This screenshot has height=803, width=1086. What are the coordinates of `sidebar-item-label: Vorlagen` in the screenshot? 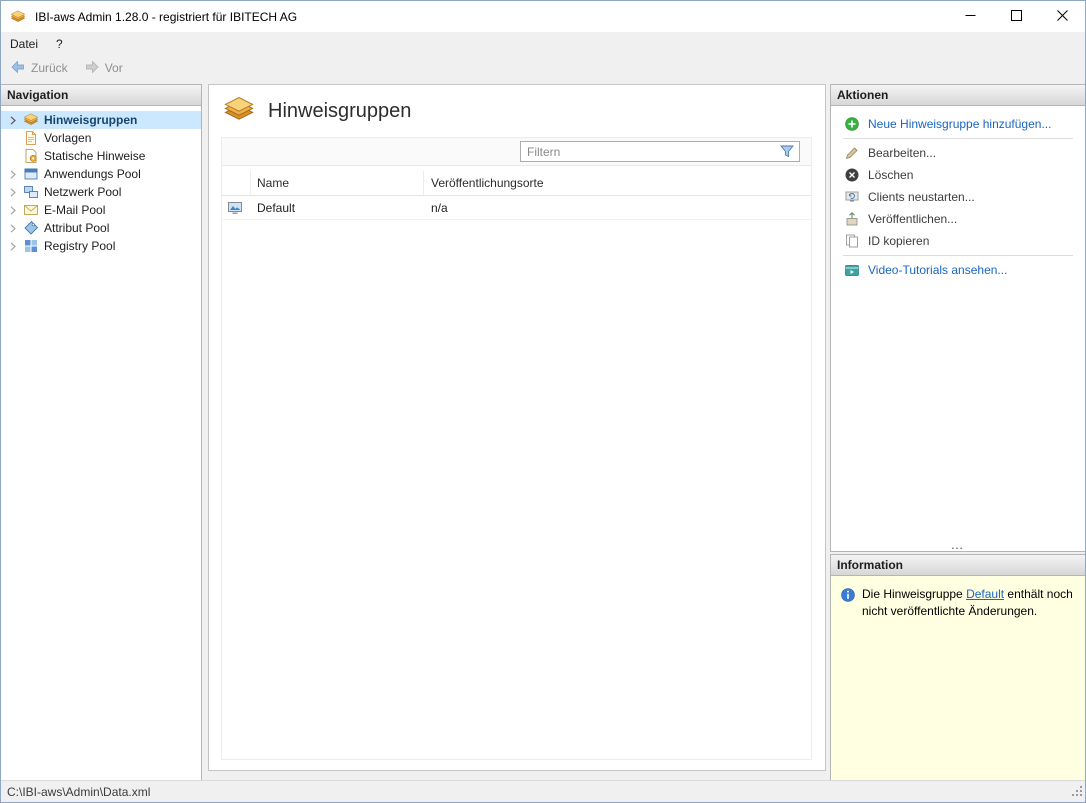 It's located at (68, 138).